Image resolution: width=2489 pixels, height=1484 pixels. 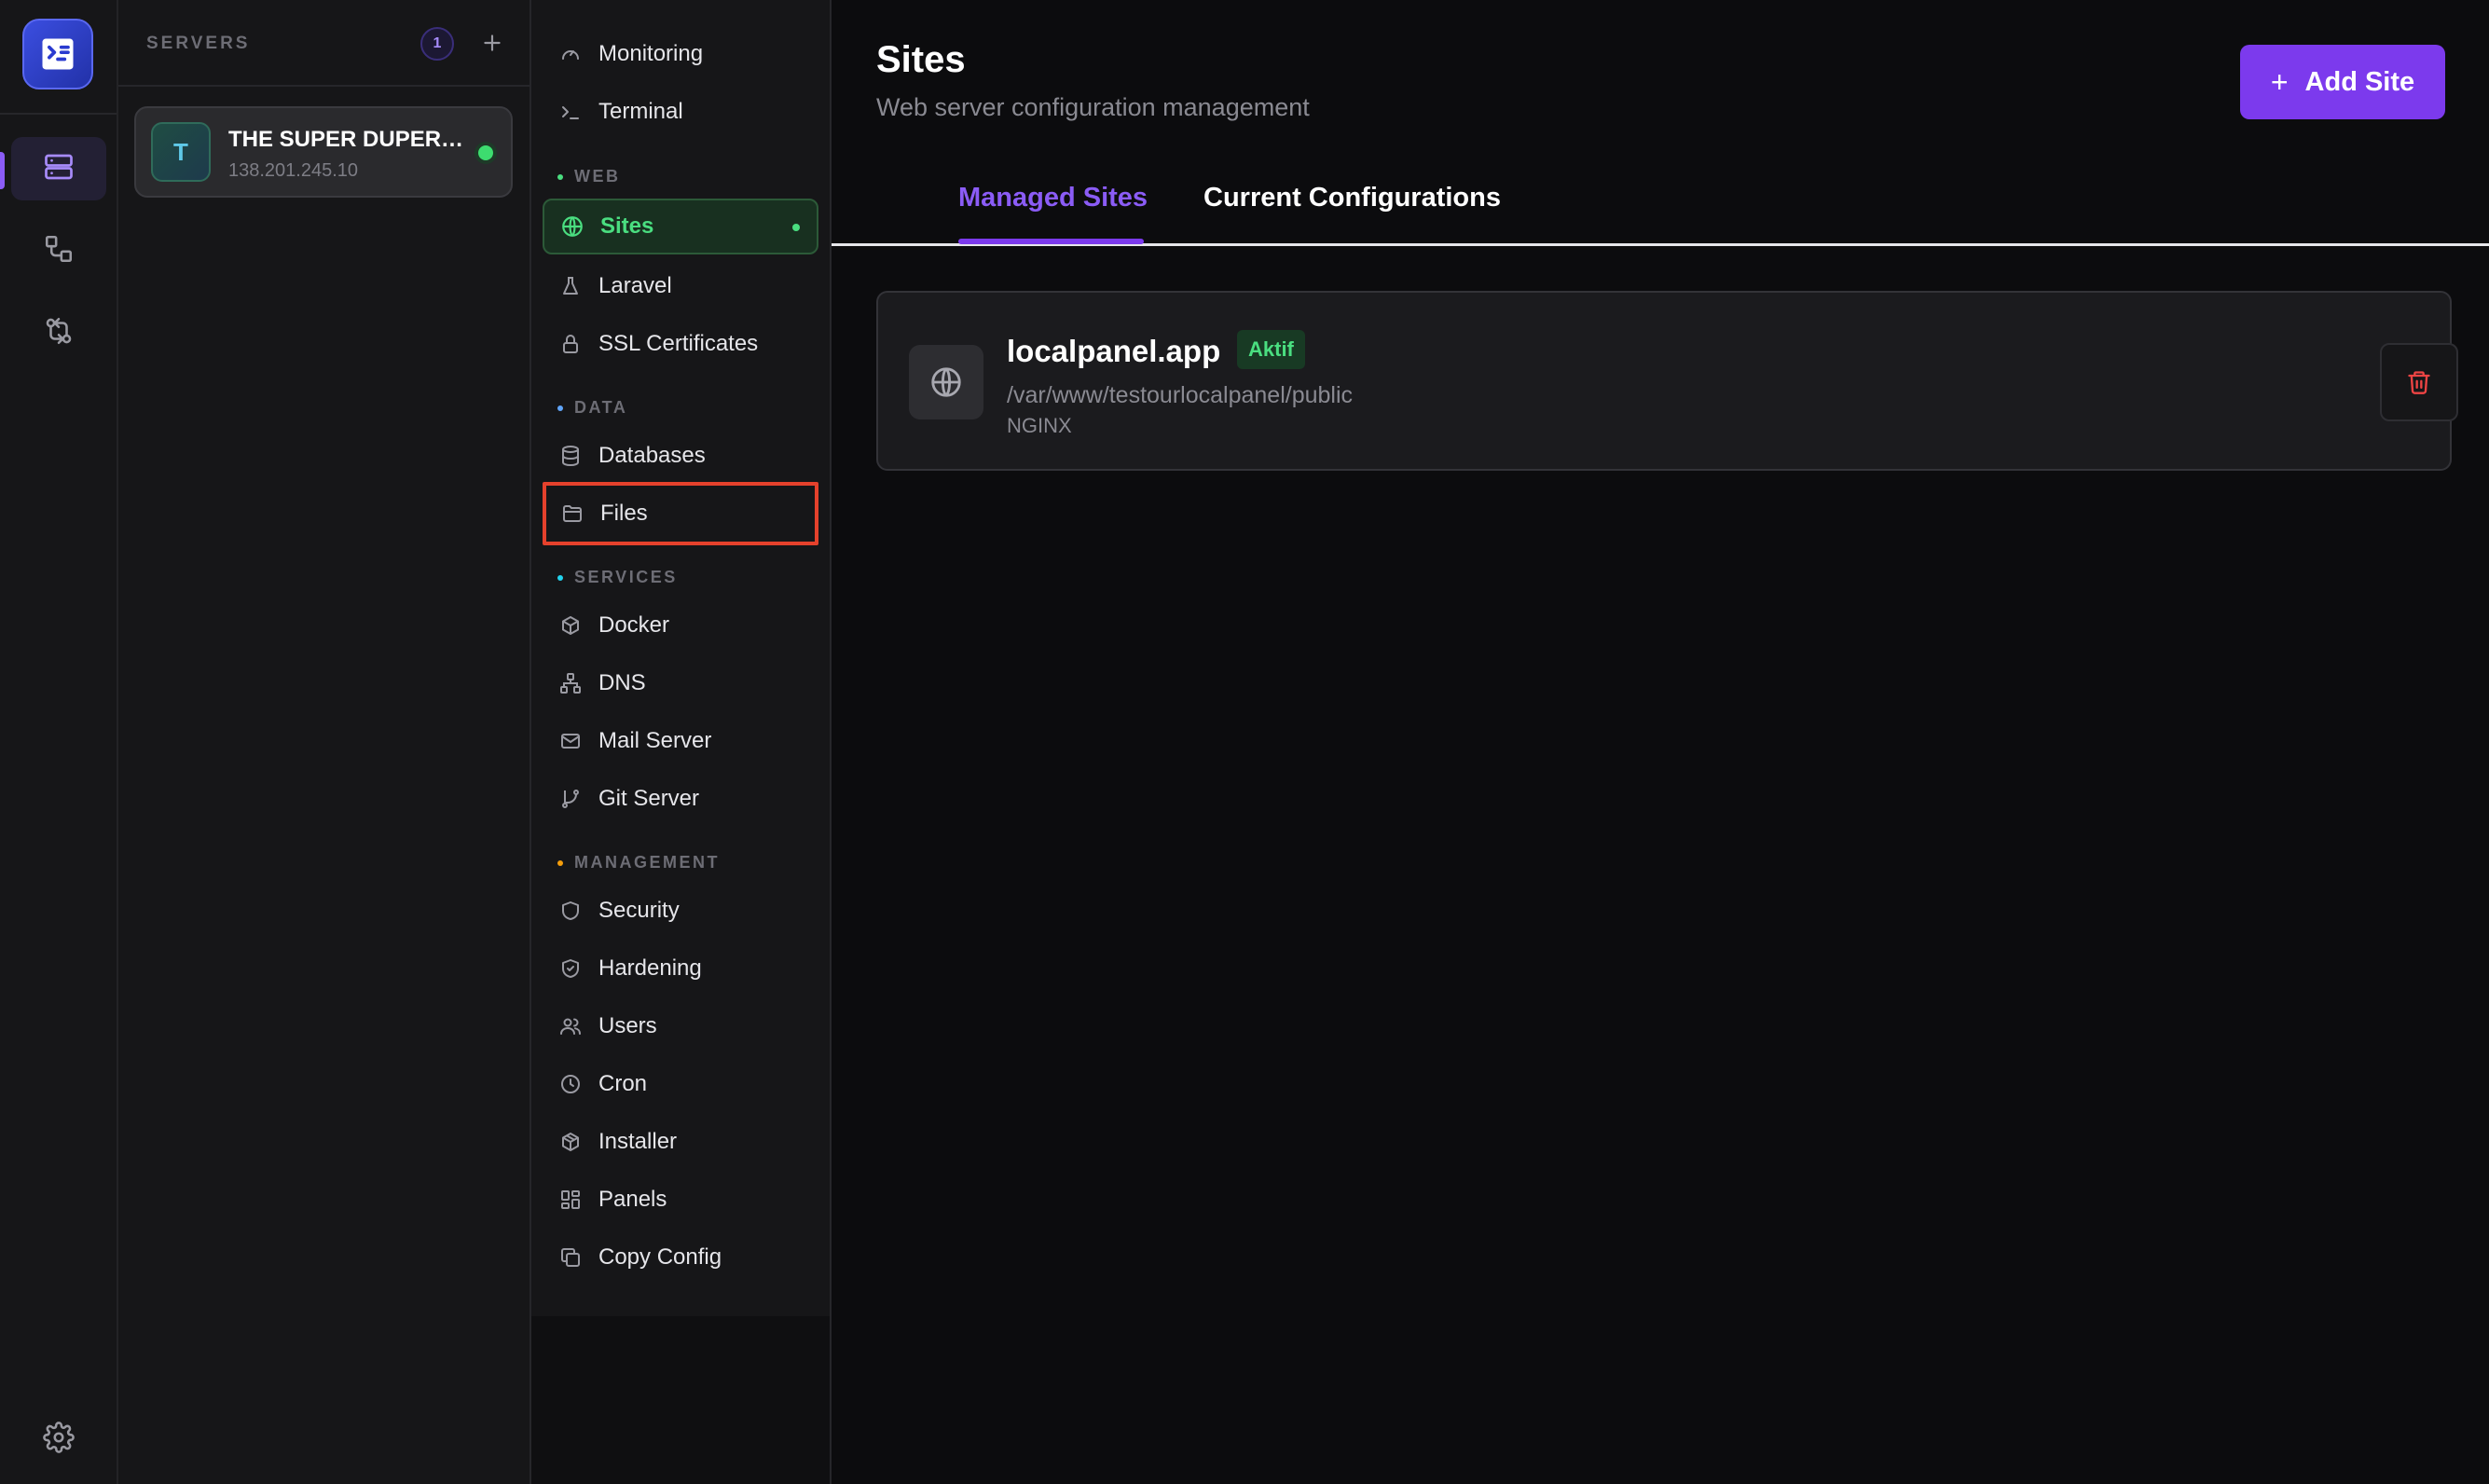 I want to click on nav-item-label: Security, so click(x=639, y=910).